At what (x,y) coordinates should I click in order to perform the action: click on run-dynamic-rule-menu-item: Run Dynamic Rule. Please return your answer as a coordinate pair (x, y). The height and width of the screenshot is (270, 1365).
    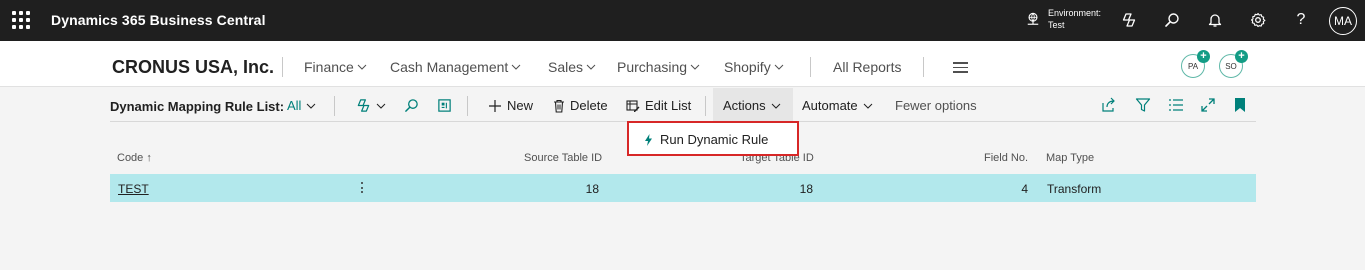
    Looking at the image, I should click on (706, 139).